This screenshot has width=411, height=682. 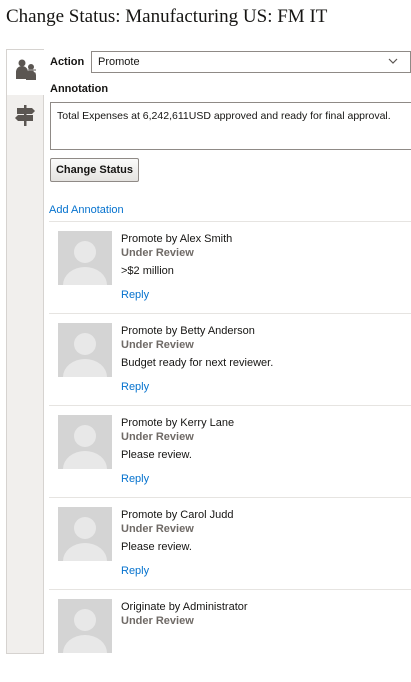 I want to click on vertical-tab-bar, so click(x=25, y=351).